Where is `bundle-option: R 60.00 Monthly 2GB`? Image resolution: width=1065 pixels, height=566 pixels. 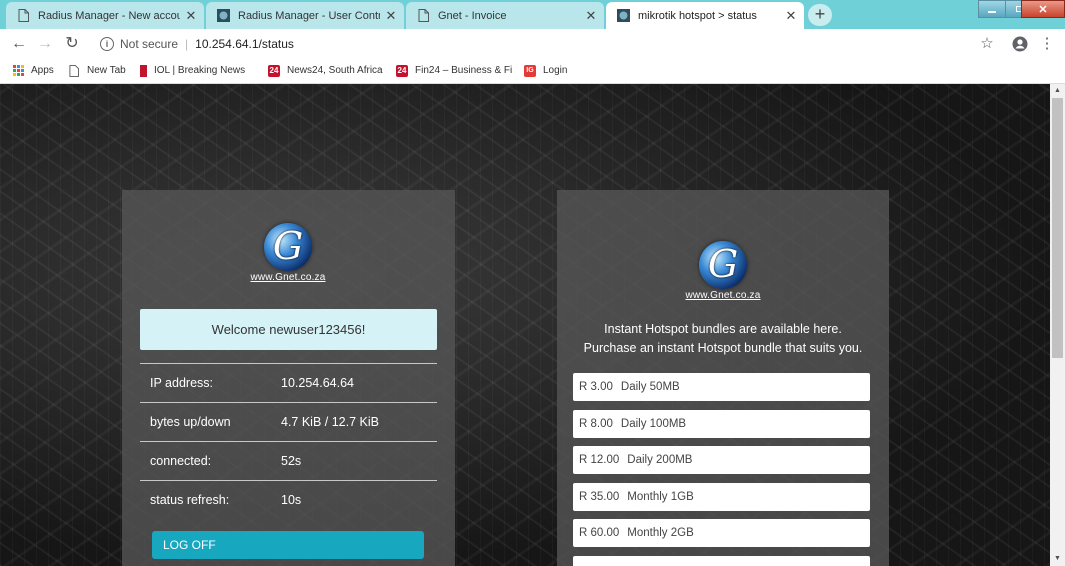
bundle-option: R 60.00 Monthly 2GB is located at coordinates (721, 533).